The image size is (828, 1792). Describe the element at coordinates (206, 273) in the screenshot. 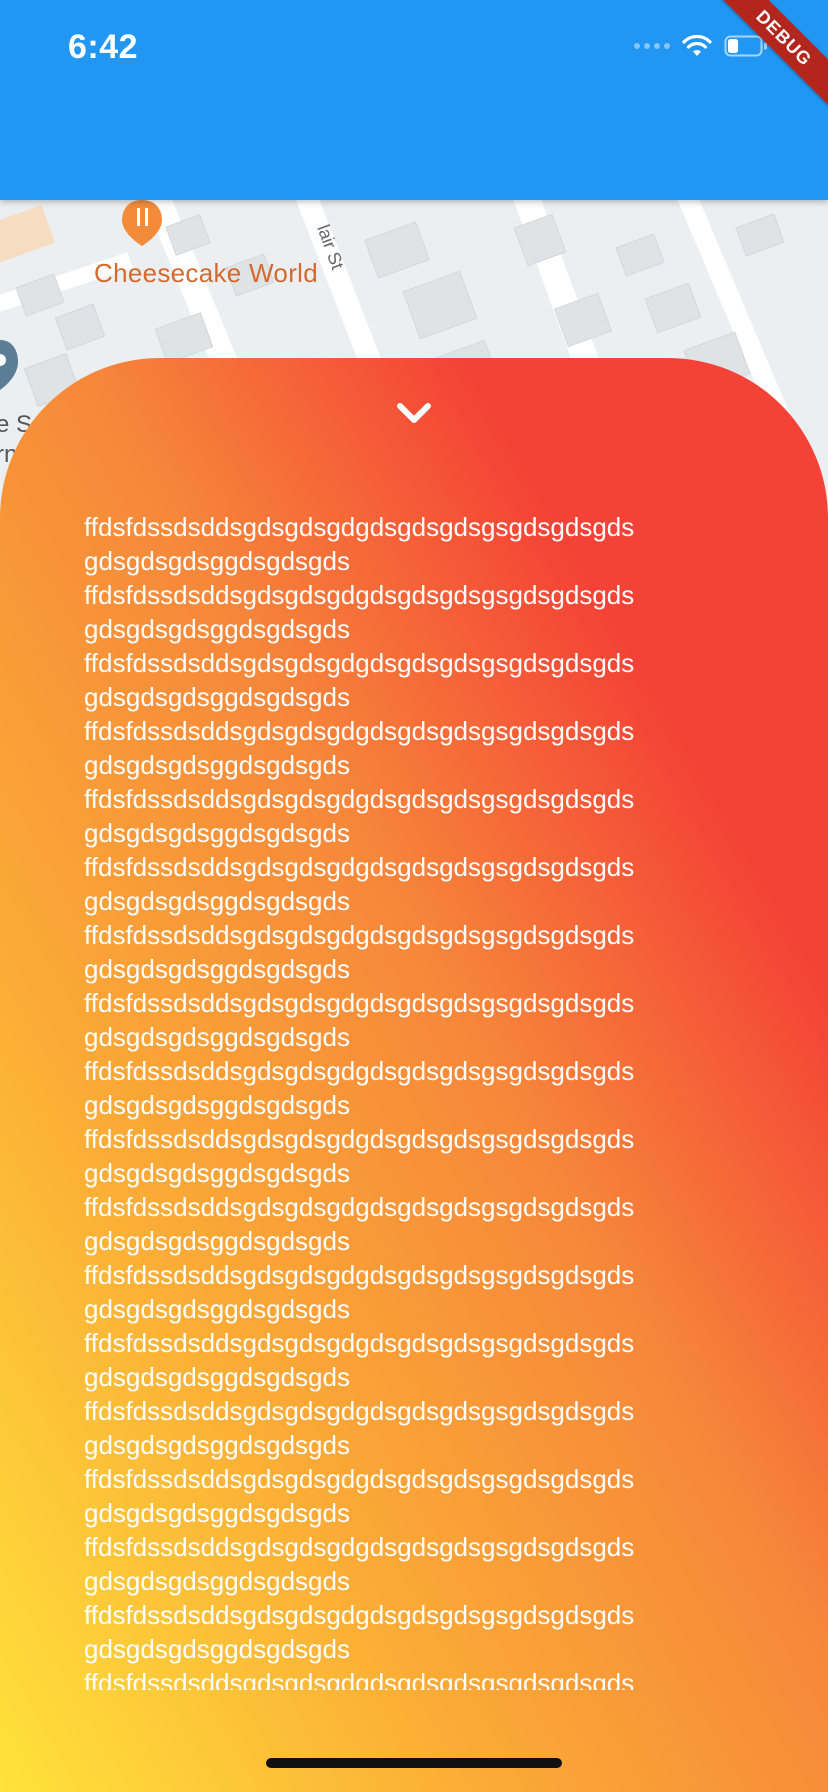

I see `poi-label-restaurant: Cheesecake World` at that location.